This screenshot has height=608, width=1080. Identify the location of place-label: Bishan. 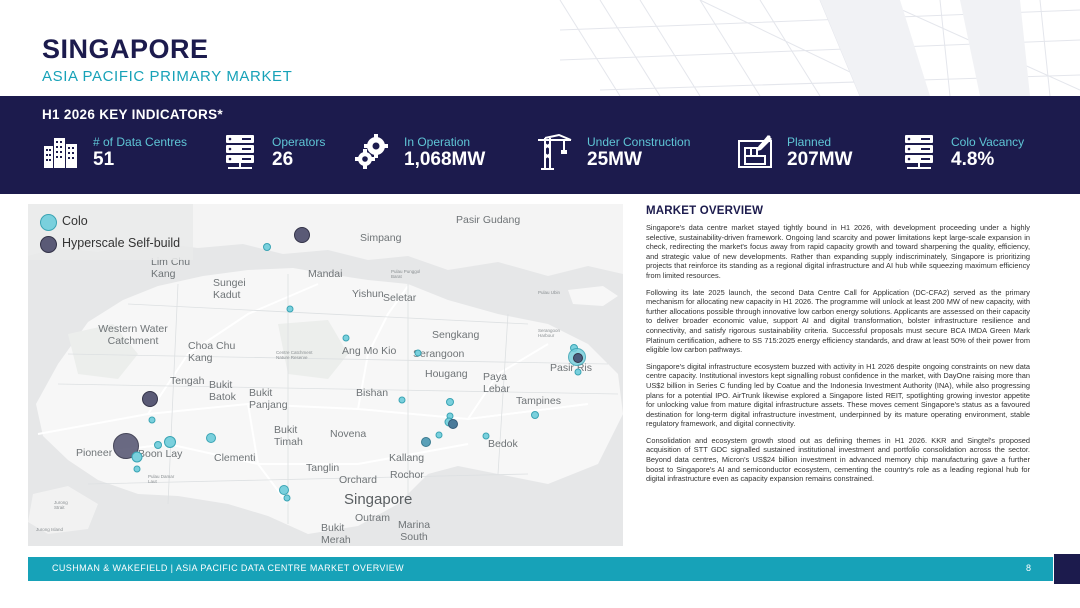
(372, 393).